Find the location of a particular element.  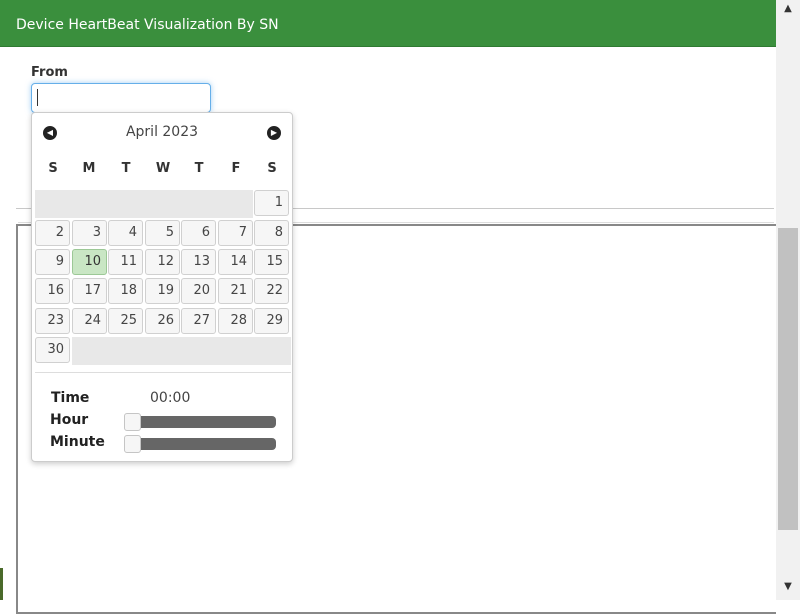

calendar-day: 18 is located at coordinates (125, 291).